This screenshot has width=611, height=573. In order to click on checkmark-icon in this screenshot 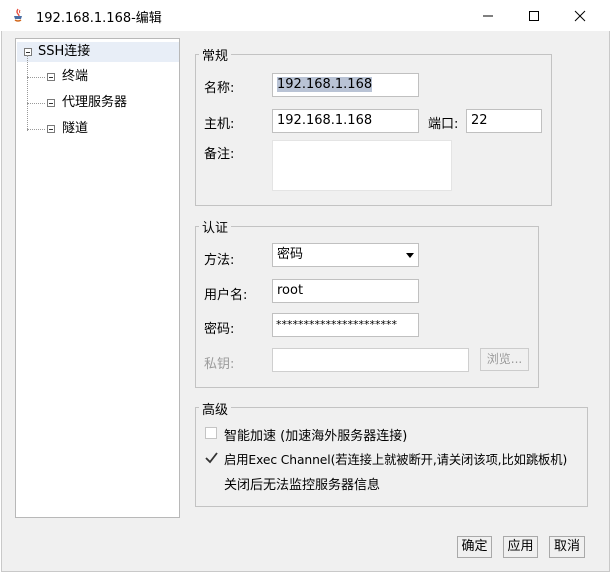, I will do `click(211, 458)`.